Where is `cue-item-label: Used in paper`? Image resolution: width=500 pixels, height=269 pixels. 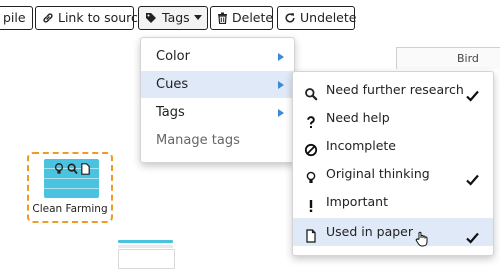
cue-item-label: Used in paper is located at coordinates (369, 231).